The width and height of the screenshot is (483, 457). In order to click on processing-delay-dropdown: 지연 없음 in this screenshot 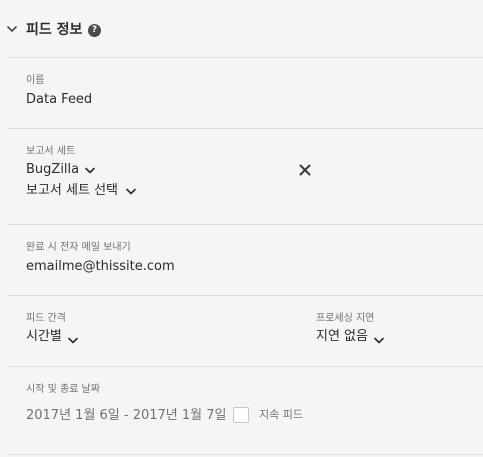, I will do `click(350, 337)`.